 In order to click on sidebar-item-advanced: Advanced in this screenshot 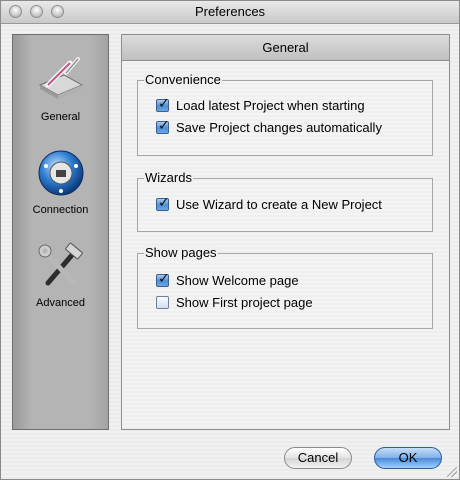, I will do `click(60, 275)`.